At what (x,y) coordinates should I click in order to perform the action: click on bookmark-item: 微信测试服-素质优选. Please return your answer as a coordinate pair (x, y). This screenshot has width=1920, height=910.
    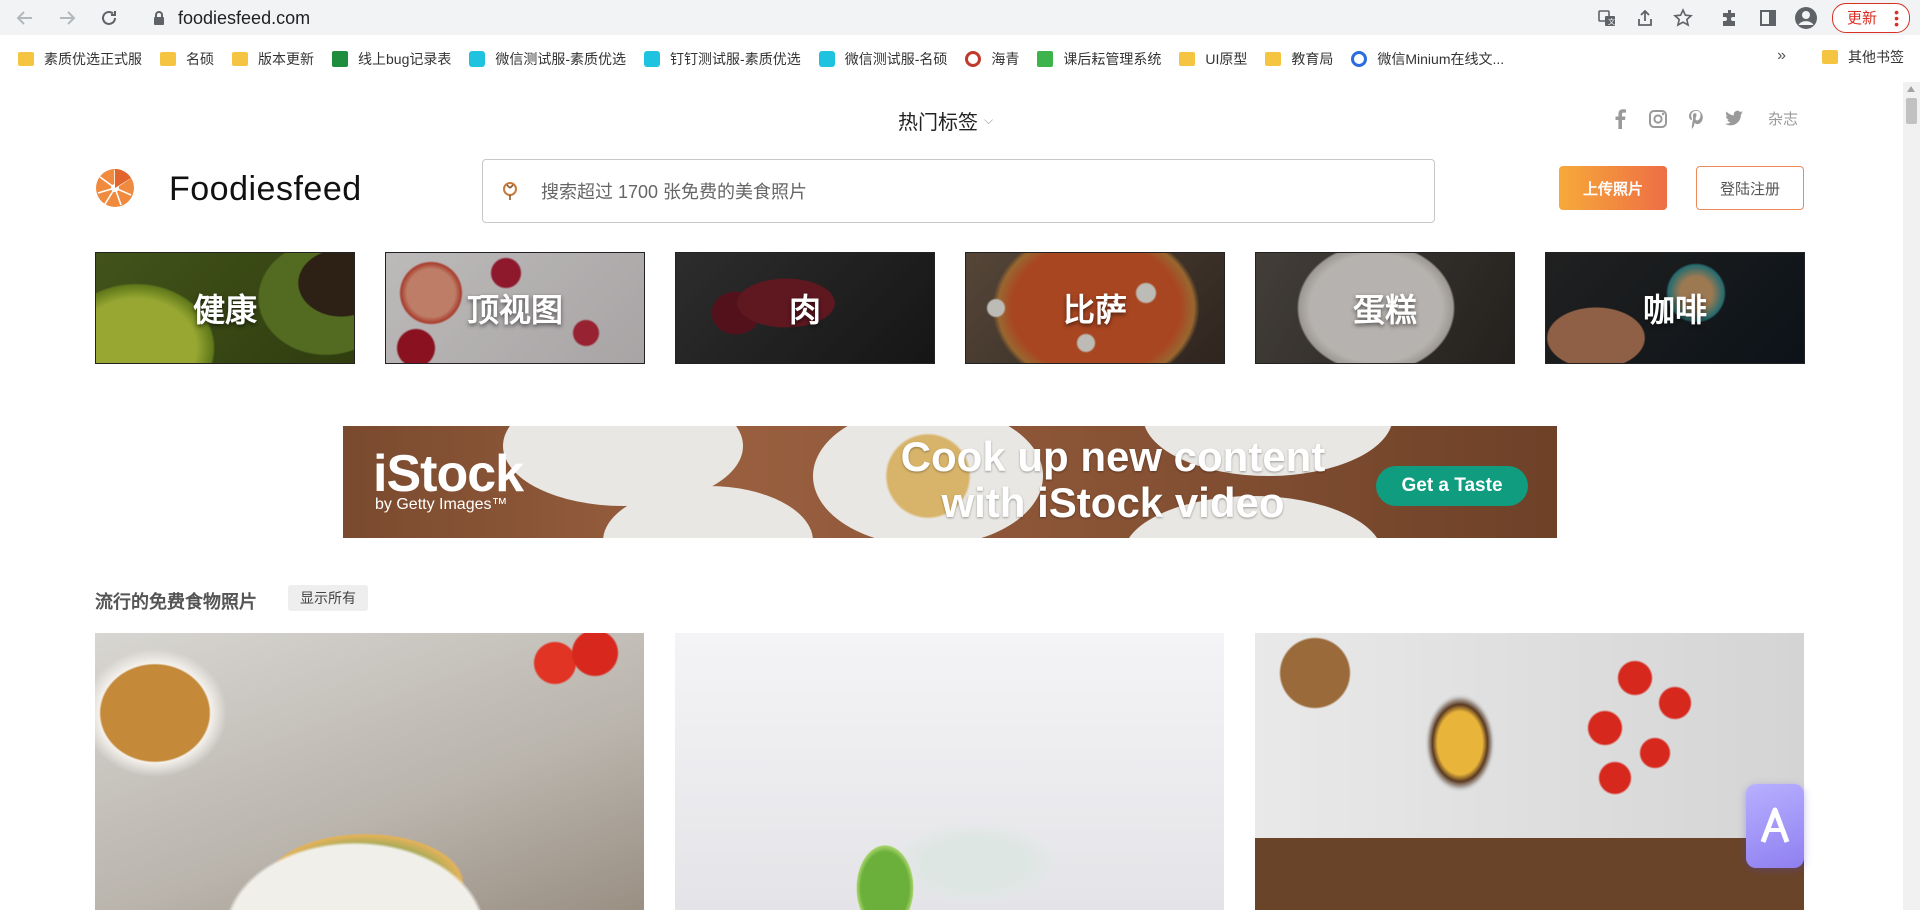
    Looking at the image, I should click on (547, 59).